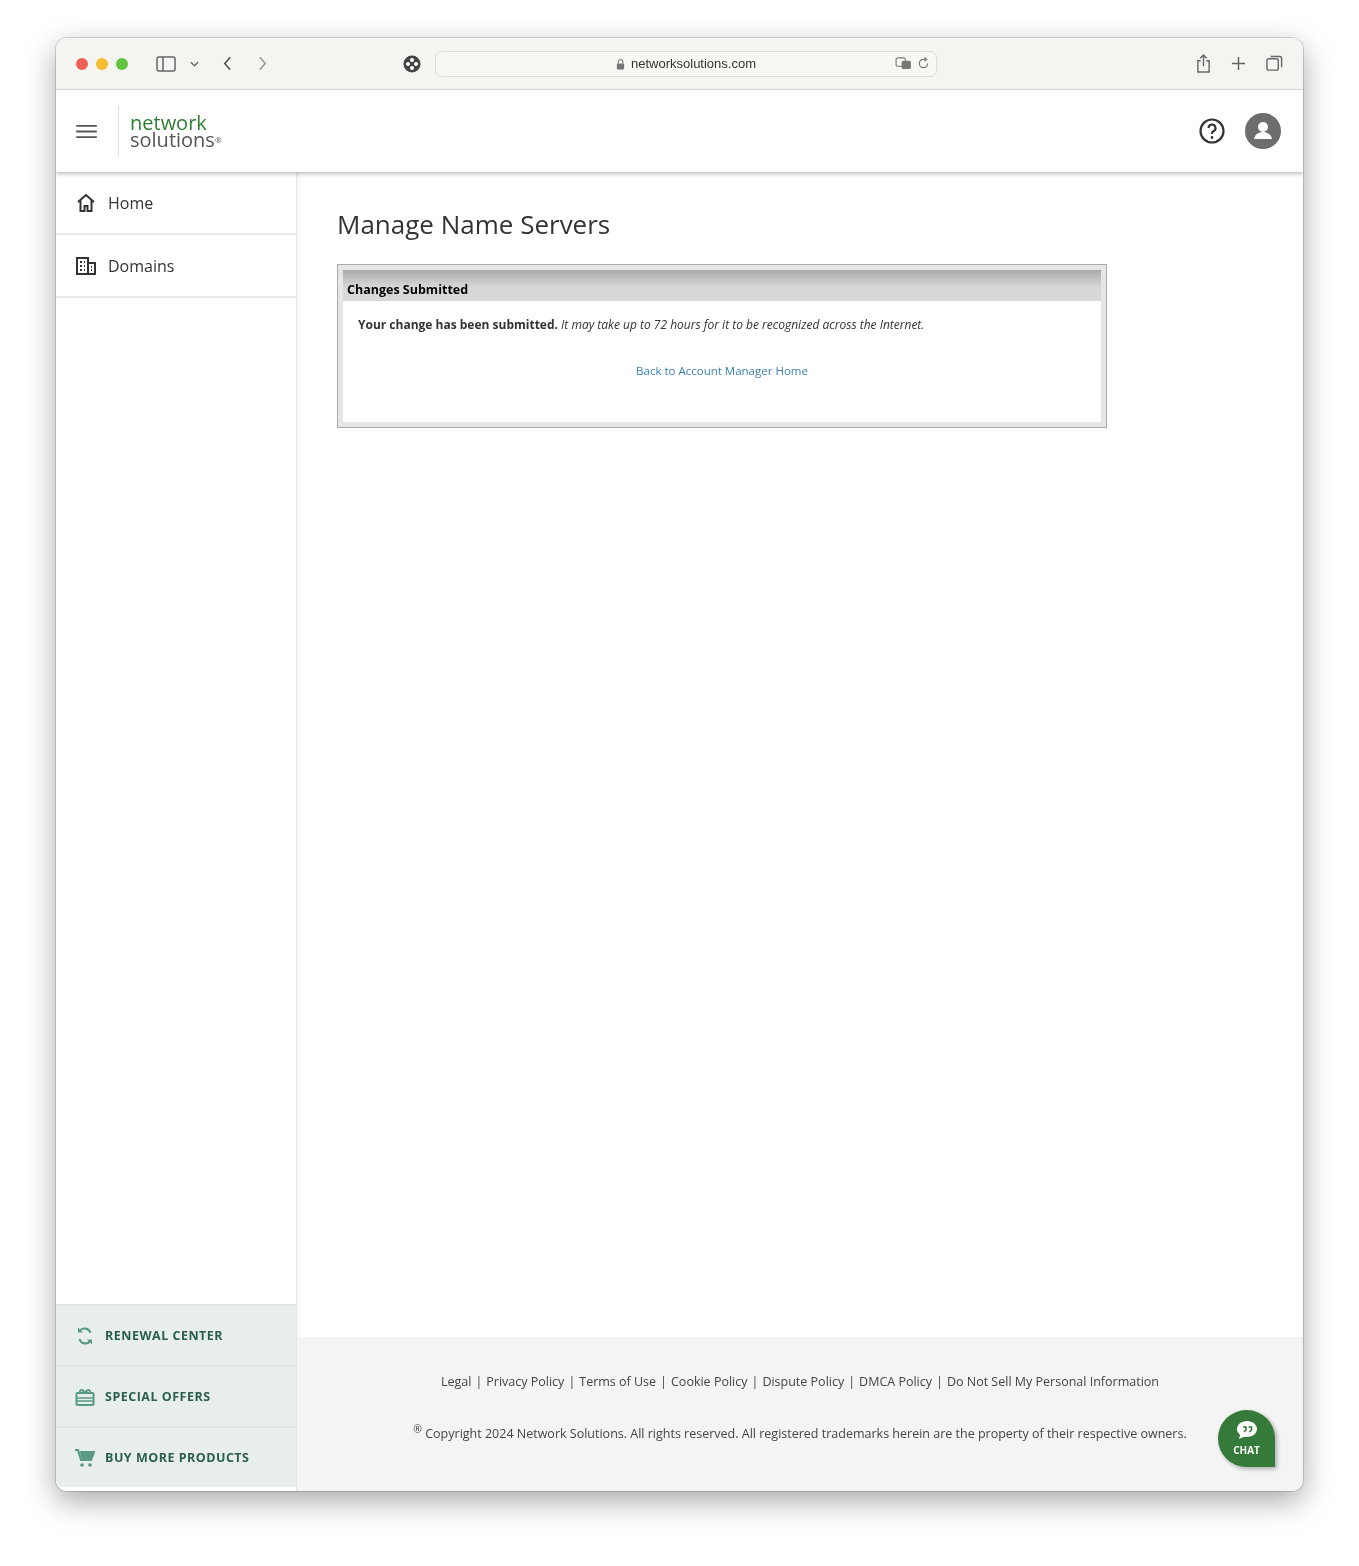 This screenshot has height=1566, width=1359. Describe the element at coordinates (456, 1381) in the screenshot. I see `footer-link: Legal` at that location.